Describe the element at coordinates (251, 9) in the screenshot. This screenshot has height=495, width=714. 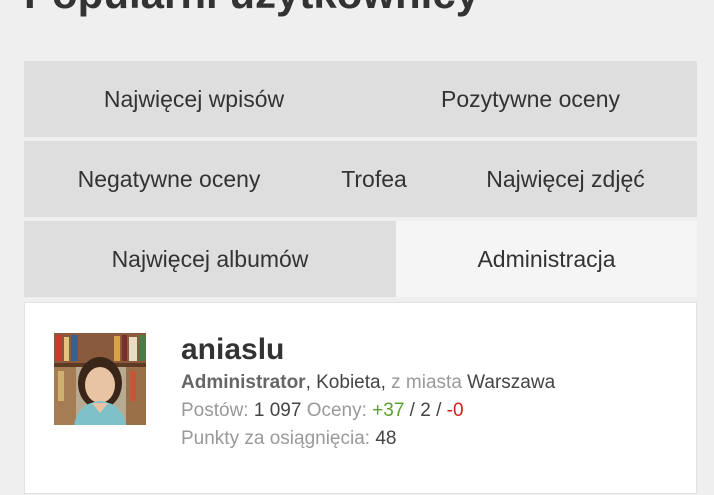
I see `page-title: Popularni użytkownicy` at that location.